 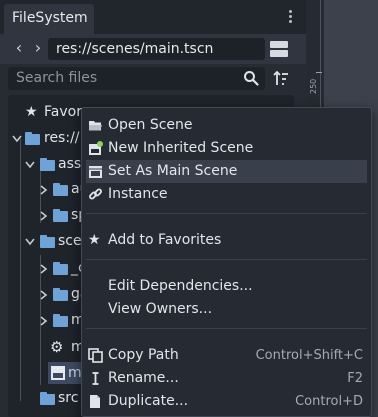 I want to click on menu-item-rename: Rename... F2, so click(x=226, y=378).